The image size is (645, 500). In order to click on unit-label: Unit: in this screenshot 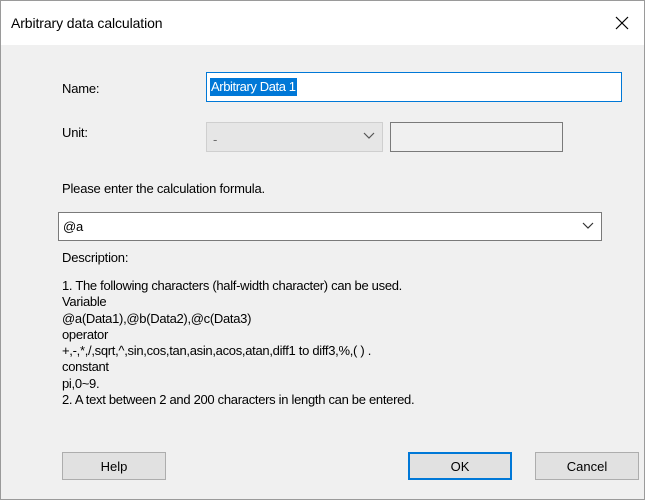, I will do `click(75, 132)`.